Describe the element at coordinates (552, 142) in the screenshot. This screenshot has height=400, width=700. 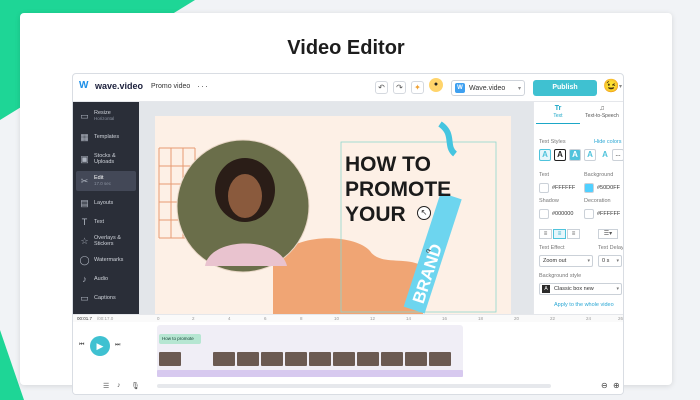
I see `text-styles-label: Text Styles` at that location.